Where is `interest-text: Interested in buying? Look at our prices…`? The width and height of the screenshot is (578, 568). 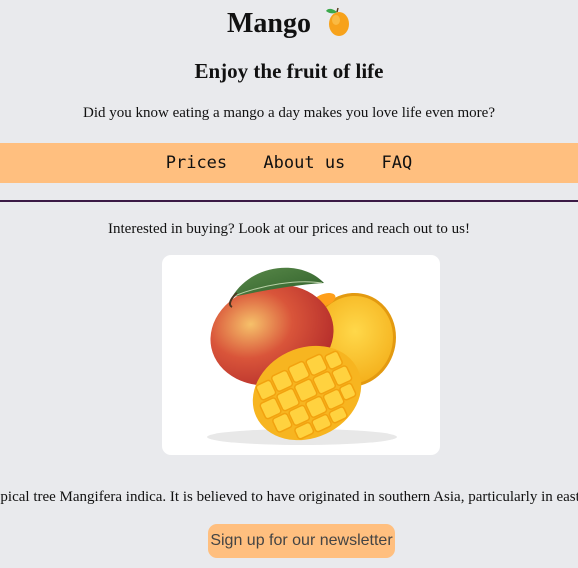
interest-text: Interested in buying? Look at our prices… is located at coordinates (289, 229).